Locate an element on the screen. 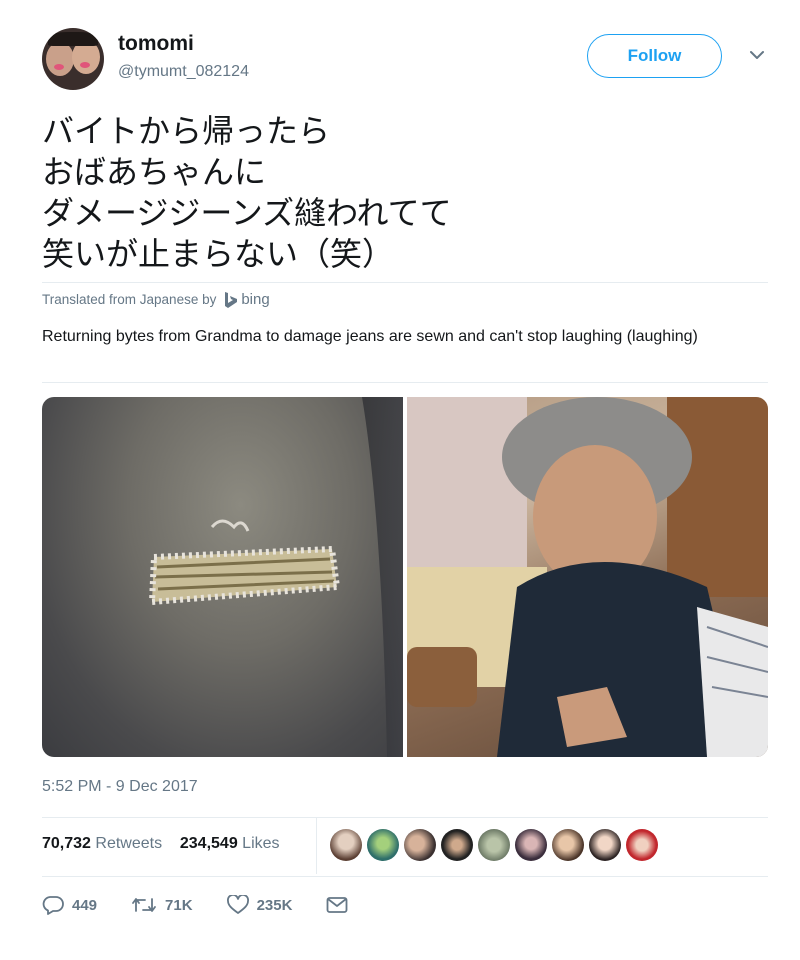 This screenshot has height=960, width=800. user-handle: @tymumt_082124 is located at coordinates (183, 72).